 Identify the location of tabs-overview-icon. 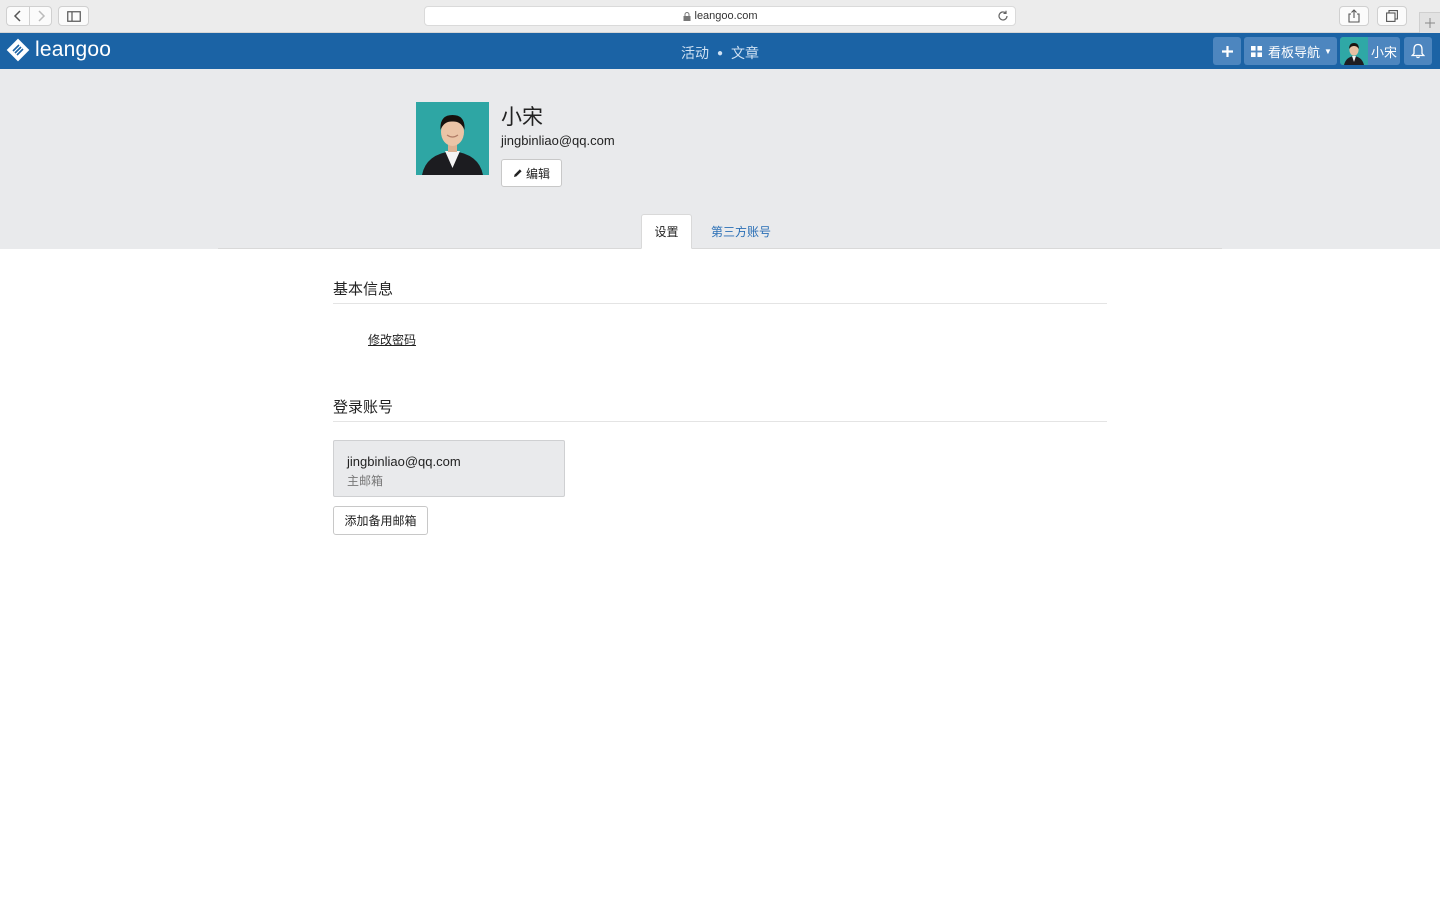
(1392, 16).